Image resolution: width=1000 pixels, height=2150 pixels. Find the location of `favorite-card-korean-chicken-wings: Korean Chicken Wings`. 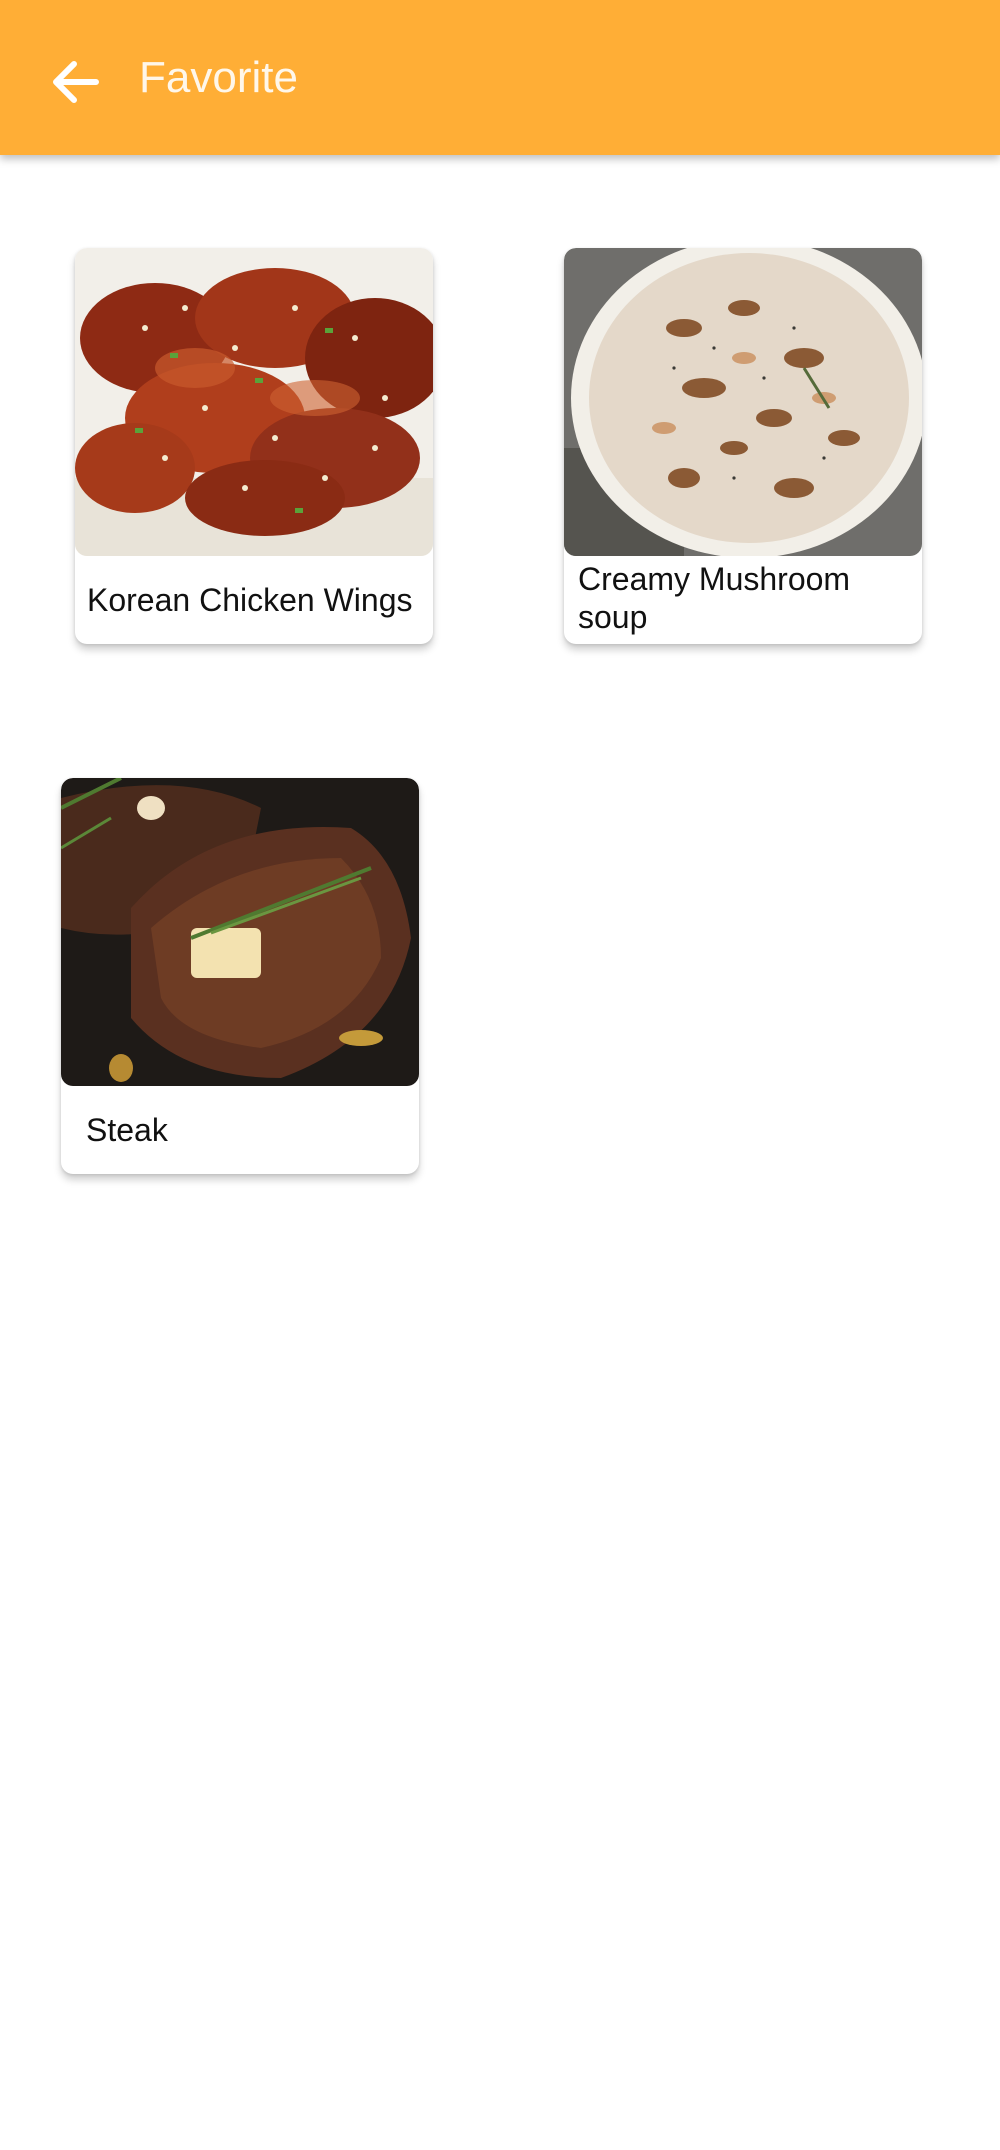

favorite-card-korean-chicken-wings: Korean Chicken Wings is located at coordinates (254, 446).